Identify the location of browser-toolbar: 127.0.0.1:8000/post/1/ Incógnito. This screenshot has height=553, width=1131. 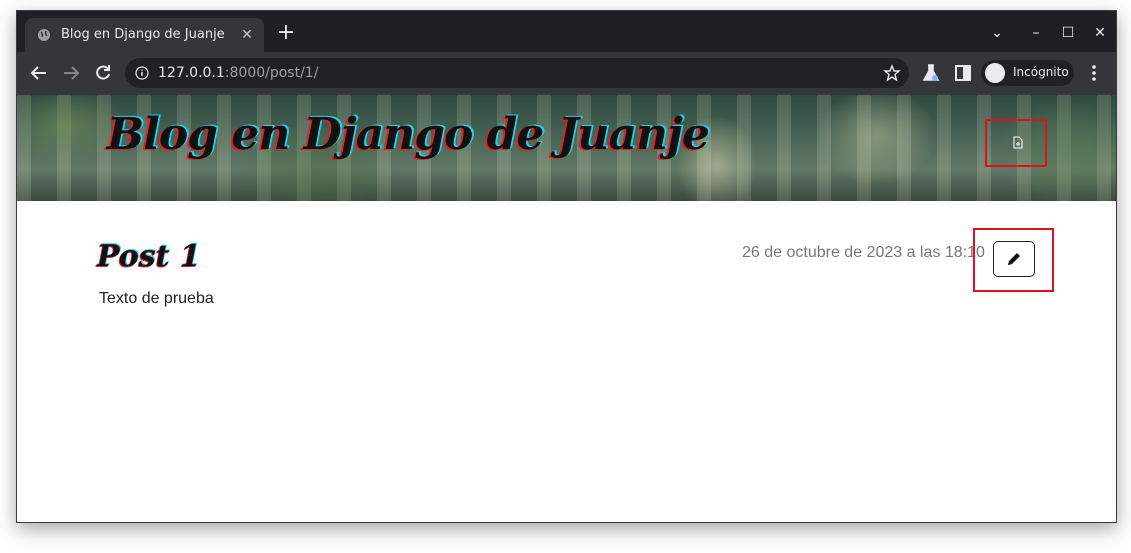
(566, 73).